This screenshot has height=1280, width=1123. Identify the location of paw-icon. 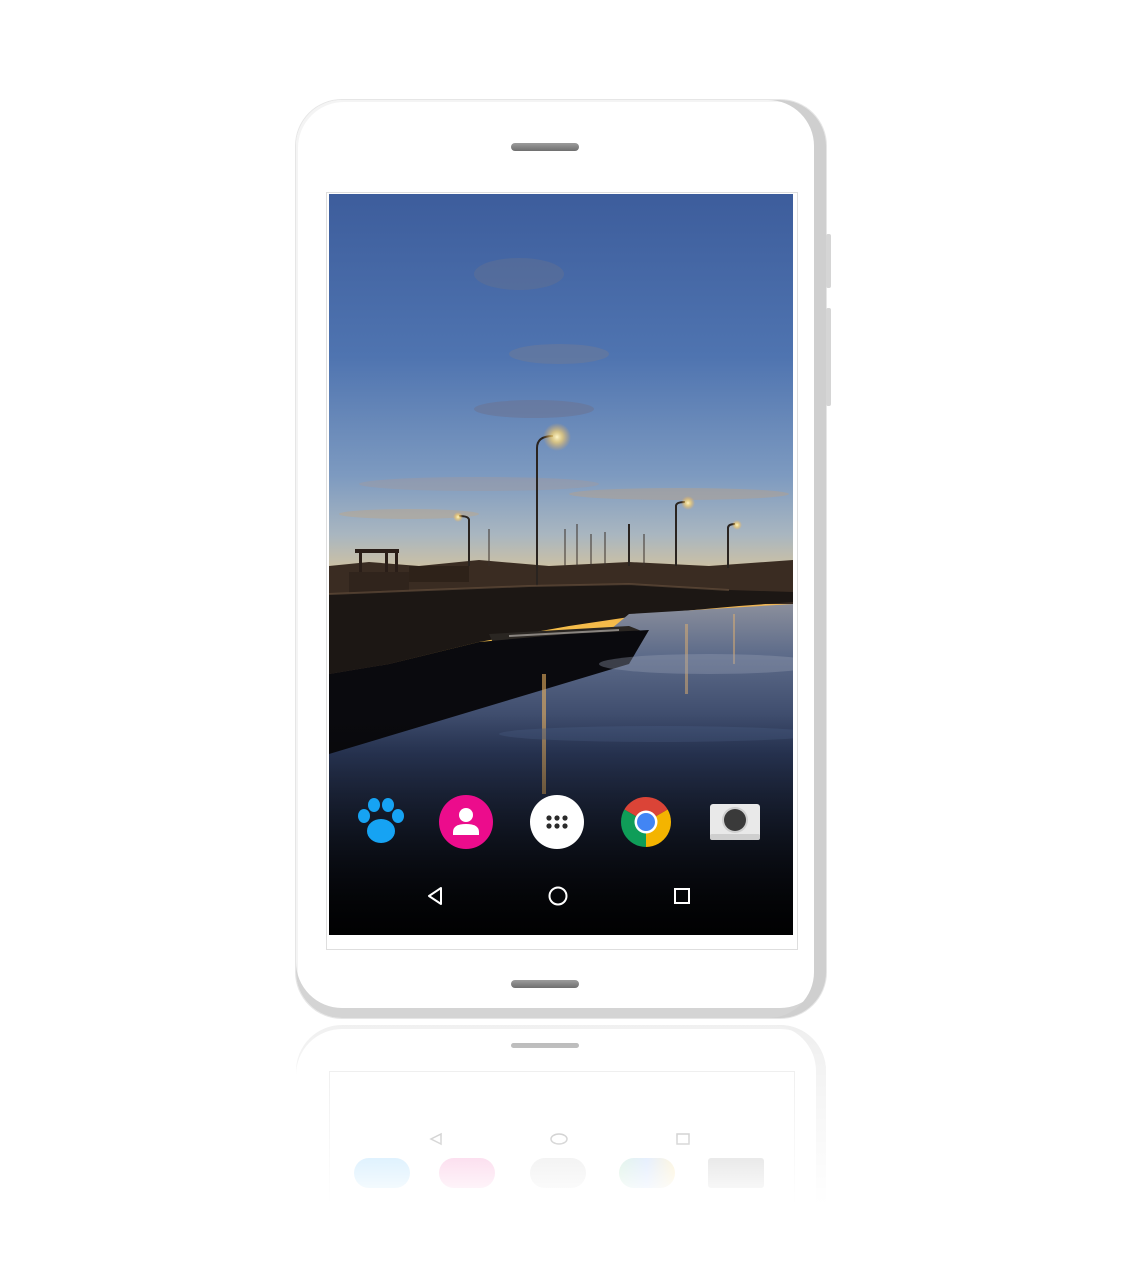
(381, 820).